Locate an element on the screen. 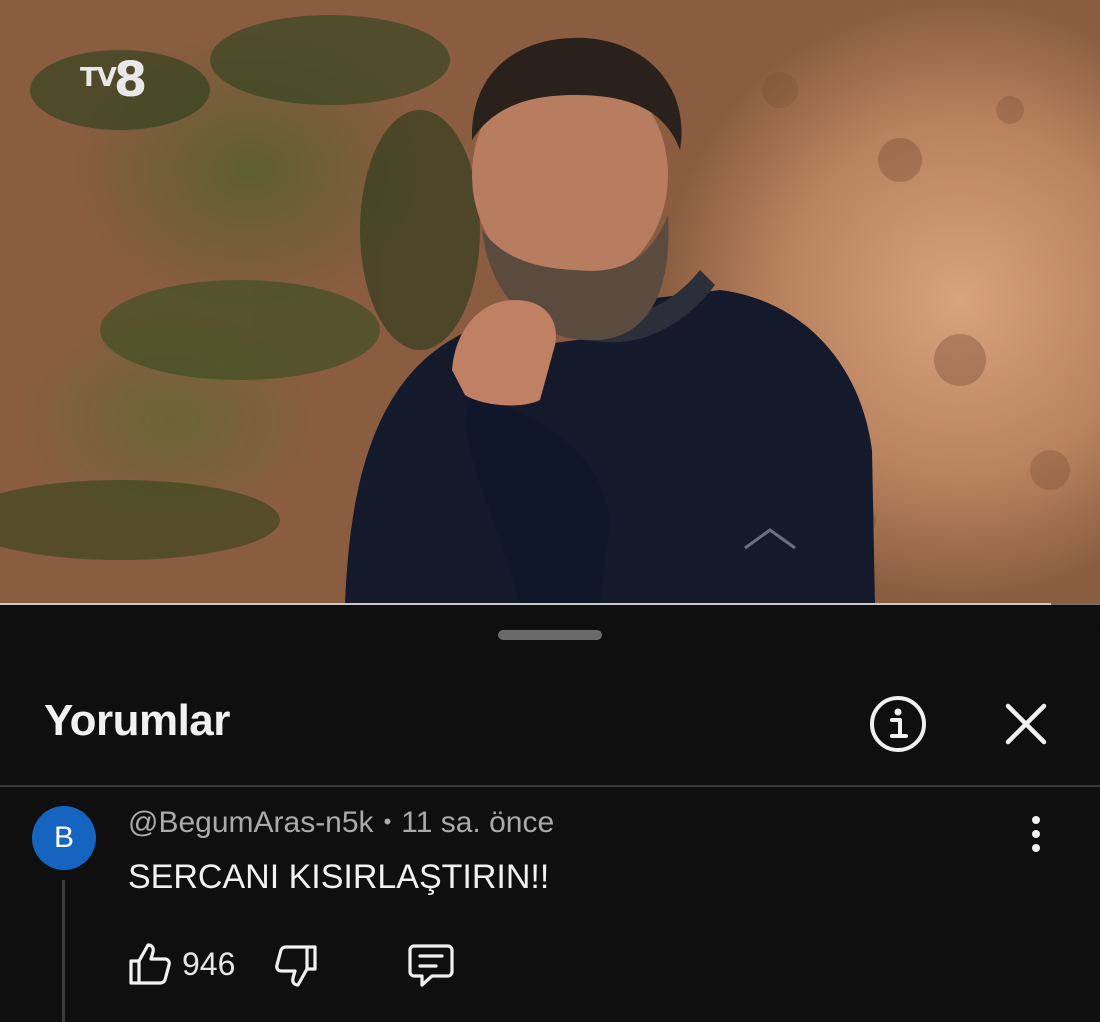  reply-button is located at coordinates (431, 965).